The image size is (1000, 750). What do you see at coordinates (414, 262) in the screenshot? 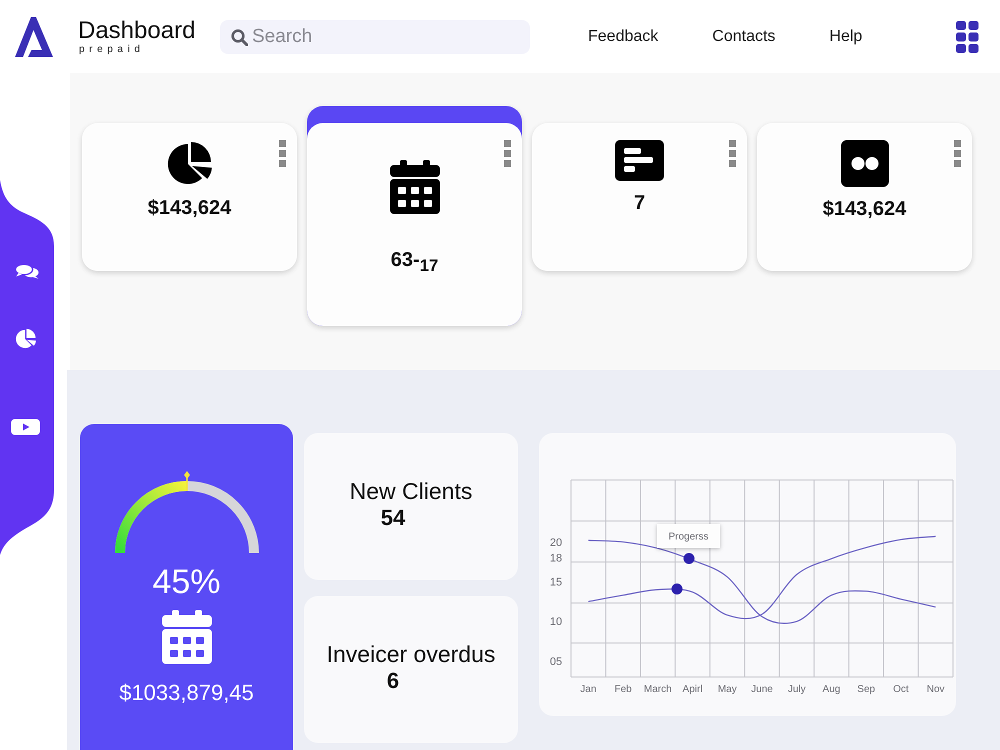
I see `stat-value: 63-$_{17}$` at bounding box center [414, 262].